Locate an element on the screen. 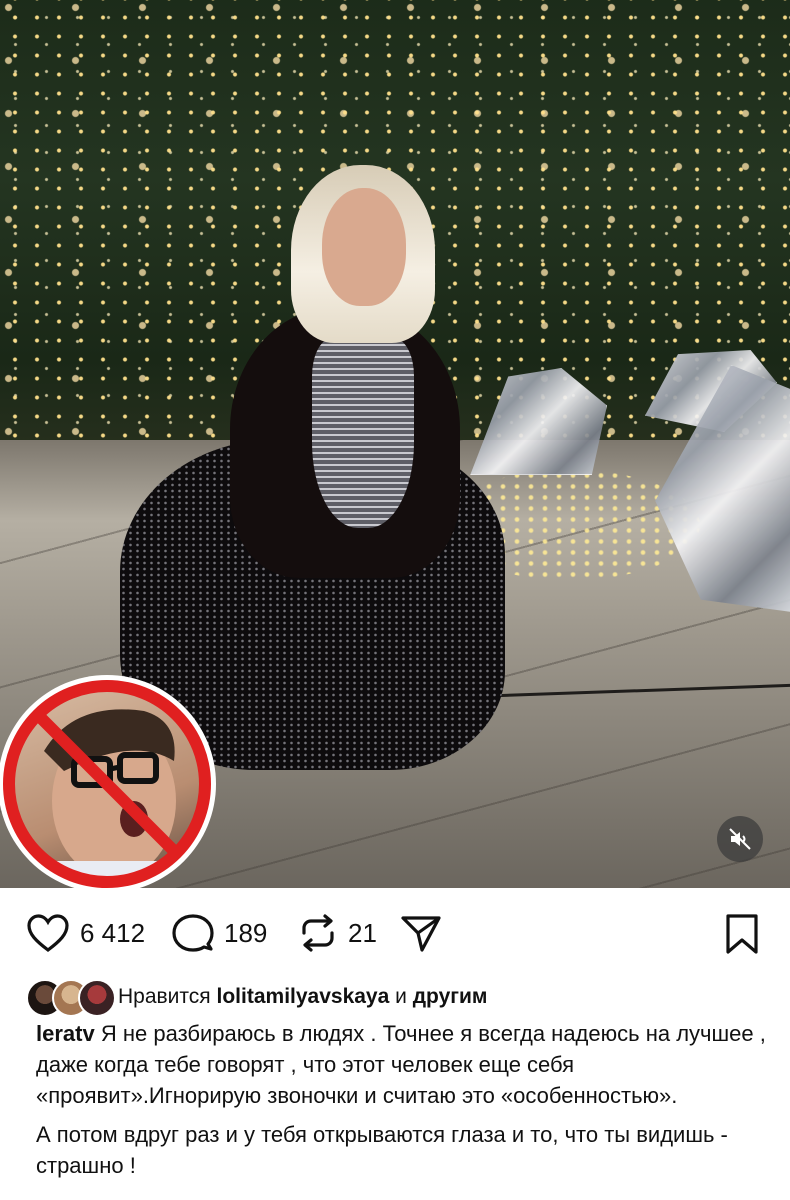 The height and width of the screenshot is (1200, 790). send-icon is located at coordinates (421, 933).